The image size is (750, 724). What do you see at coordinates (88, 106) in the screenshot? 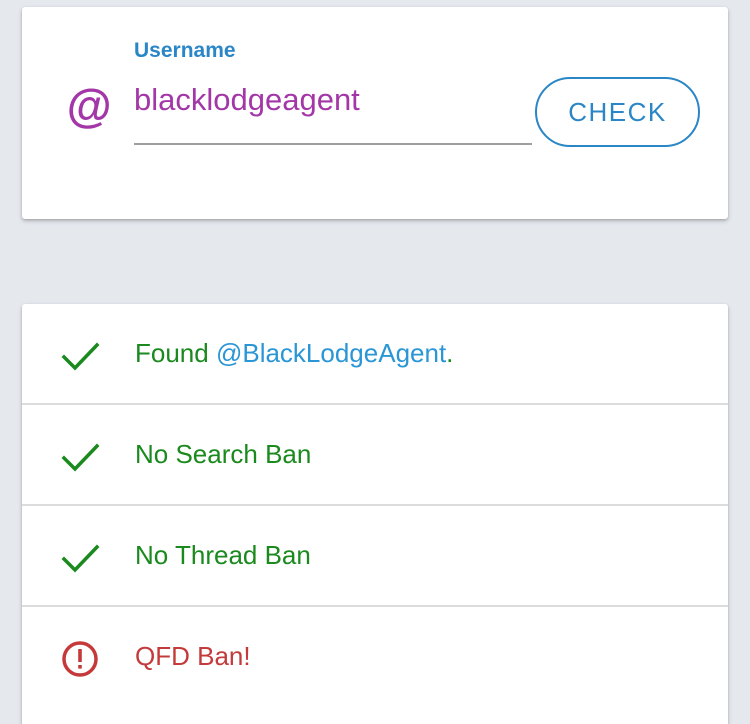
I see `at-icon: @` at bounding box center [88, 106].